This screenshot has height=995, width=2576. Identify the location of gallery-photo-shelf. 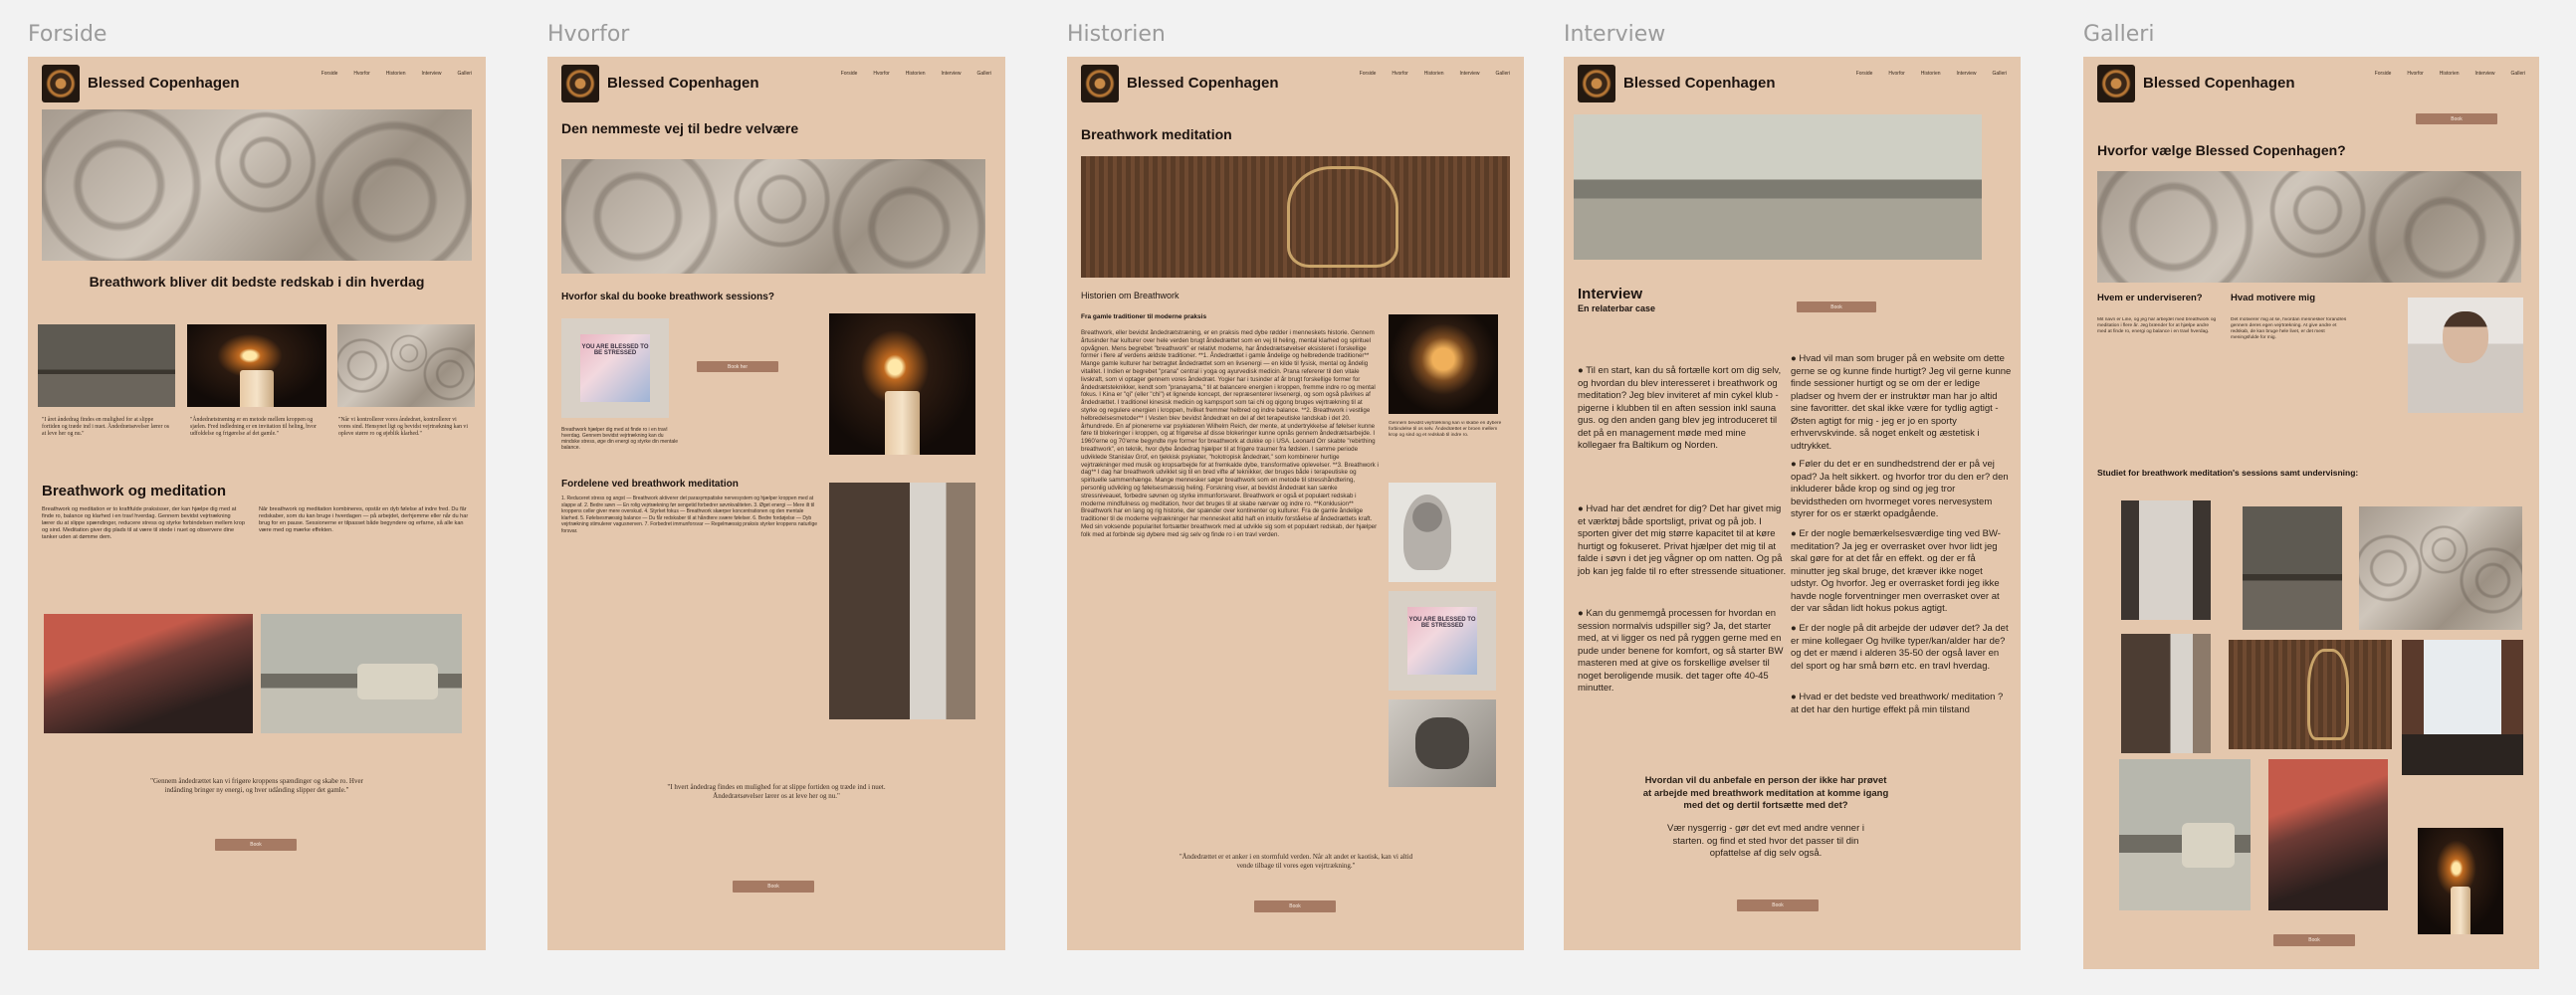
(2292, 568).